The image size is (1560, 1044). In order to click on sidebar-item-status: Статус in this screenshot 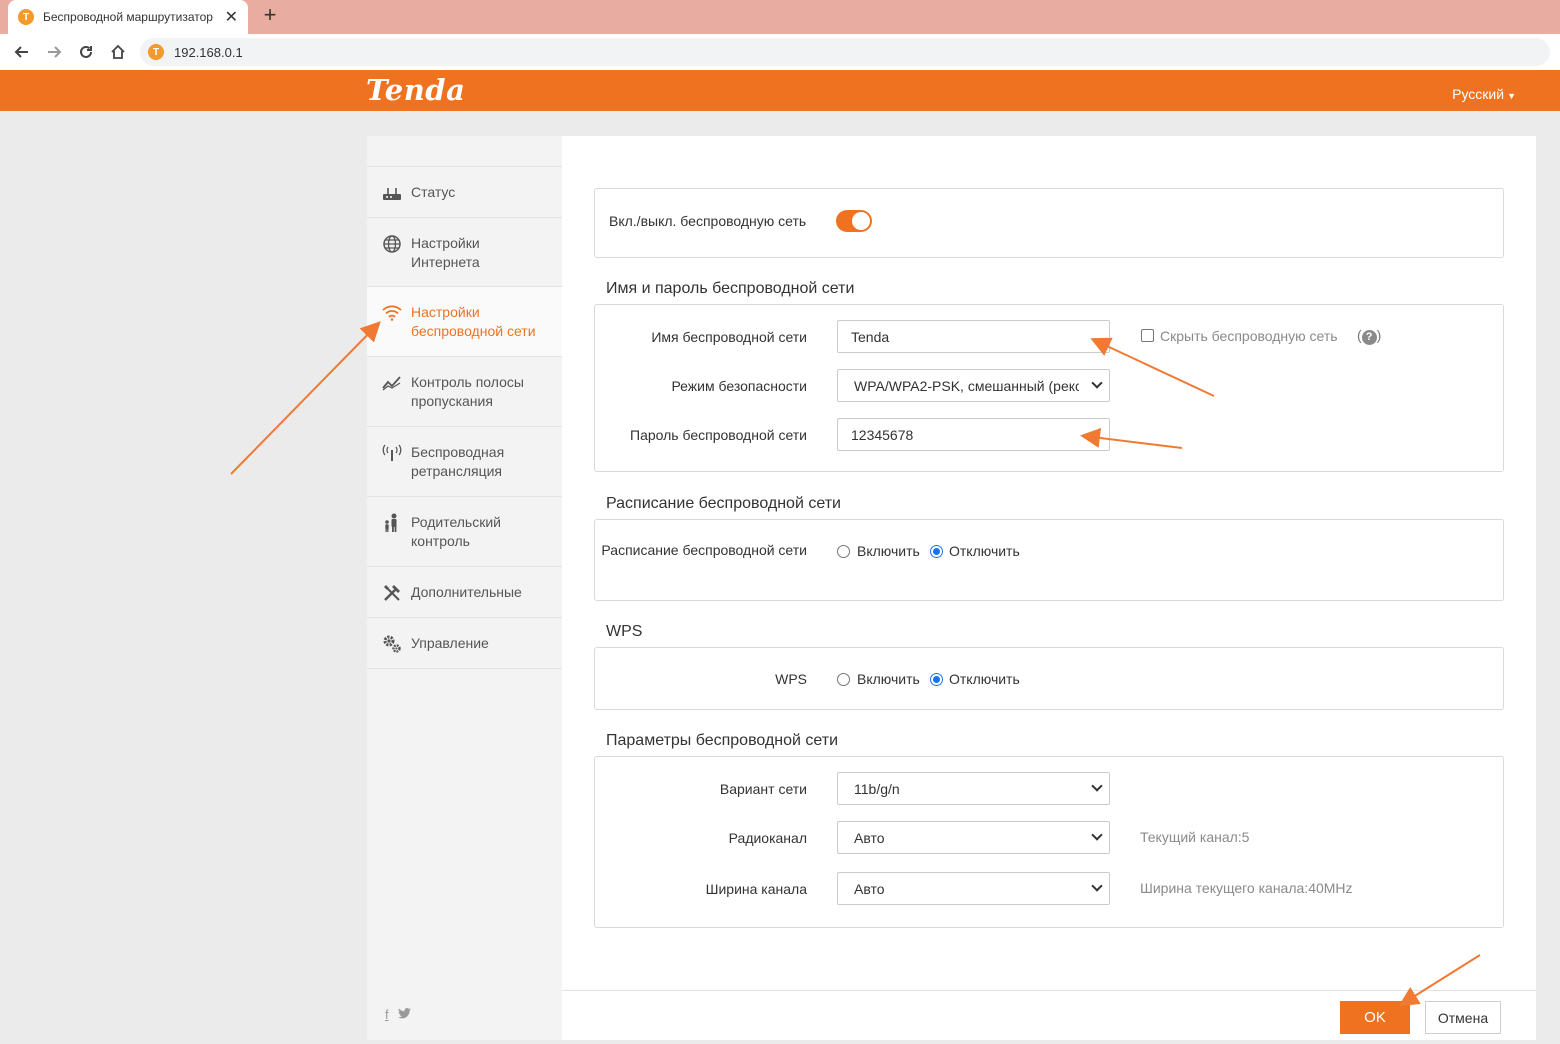, I will do `click(464, 192)`.